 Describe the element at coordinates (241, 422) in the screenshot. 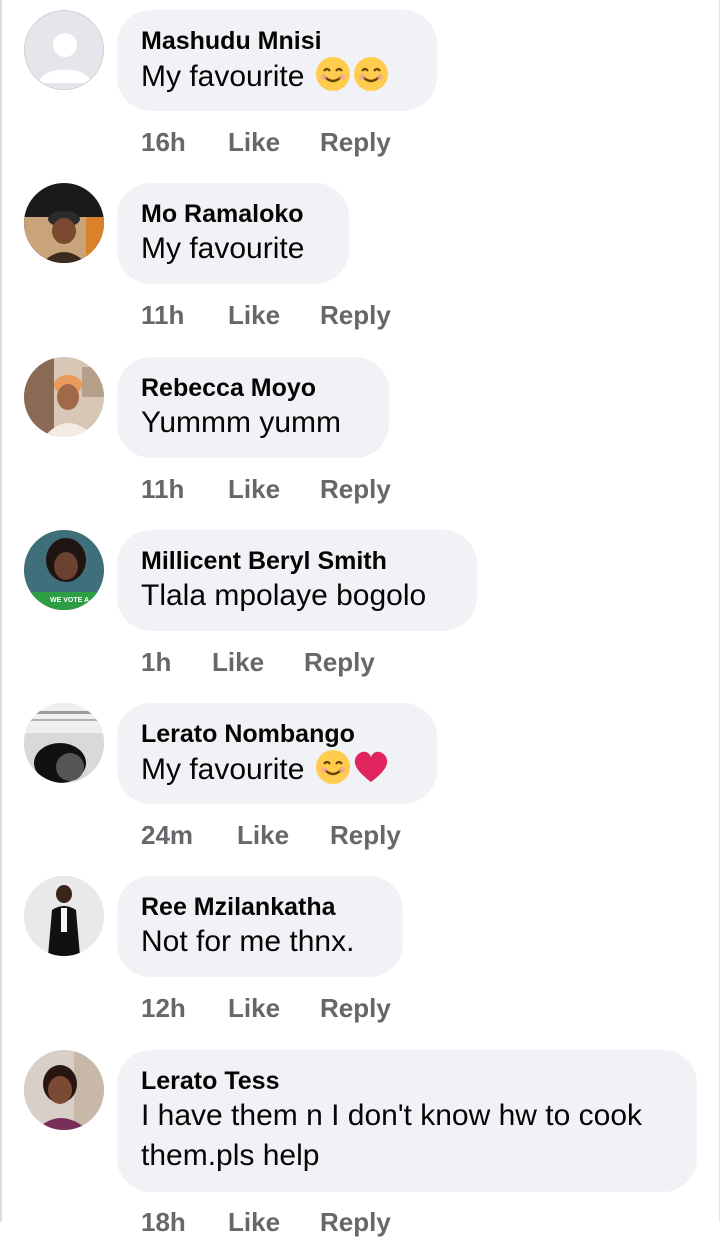

I see `comment-text: Yummm yumm` at that location.